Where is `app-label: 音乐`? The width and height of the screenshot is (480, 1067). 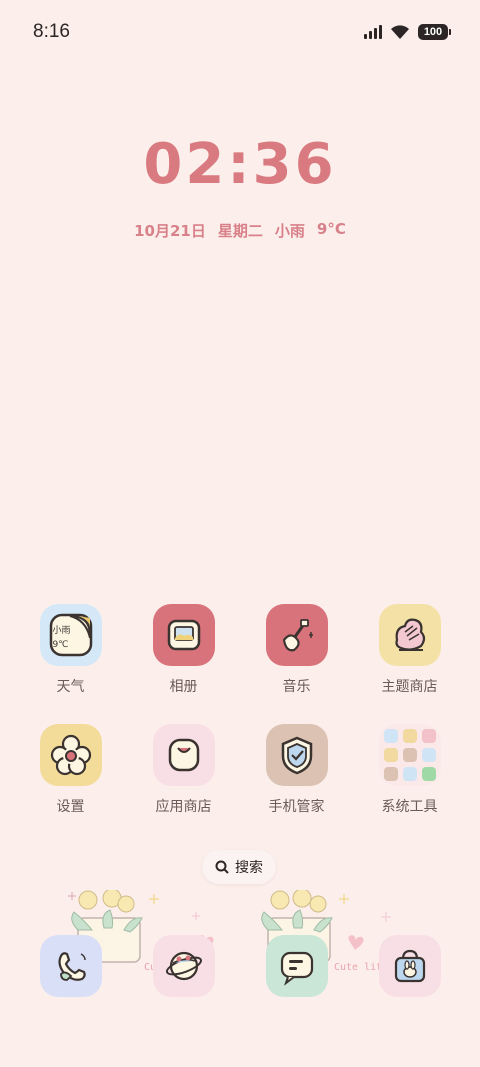
app-label: 音乐 is located at coordinates (296, 687).